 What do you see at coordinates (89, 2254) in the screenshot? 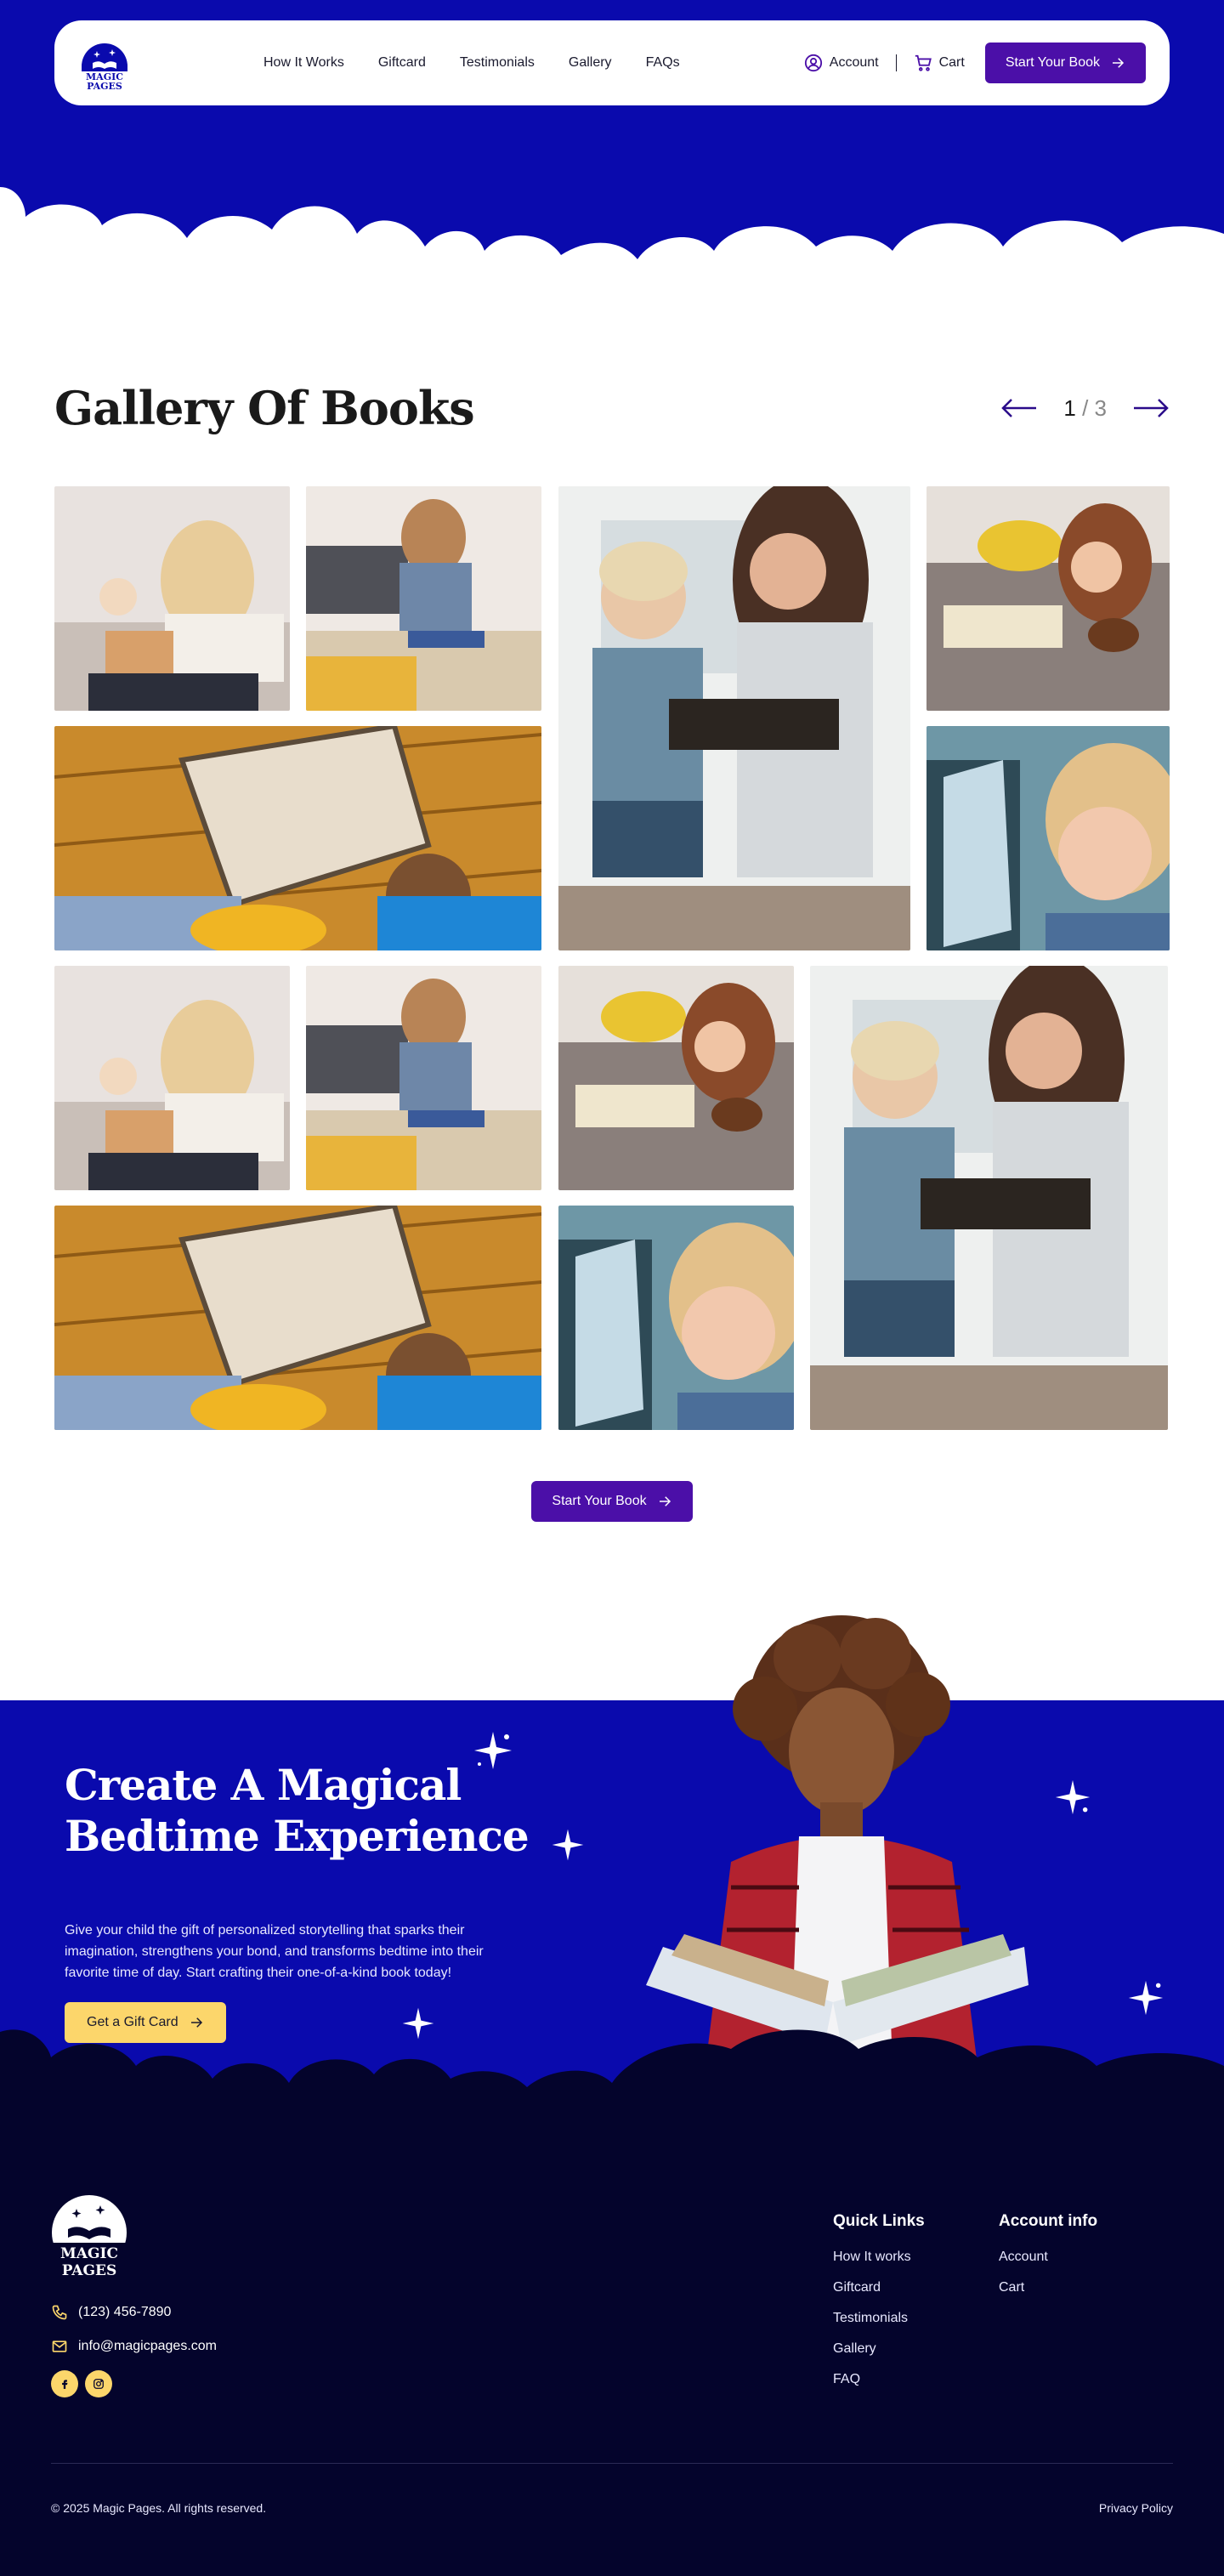
I see `footer-logo-text-magic: MAGIC` at bounding box center [89, 2254].